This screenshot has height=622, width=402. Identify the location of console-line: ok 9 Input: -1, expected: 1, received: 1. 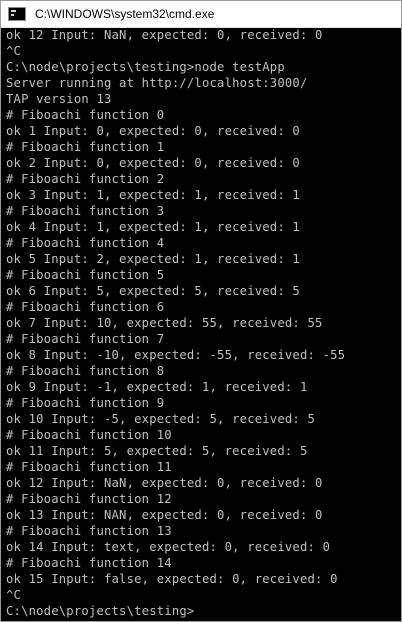
(157, 387).